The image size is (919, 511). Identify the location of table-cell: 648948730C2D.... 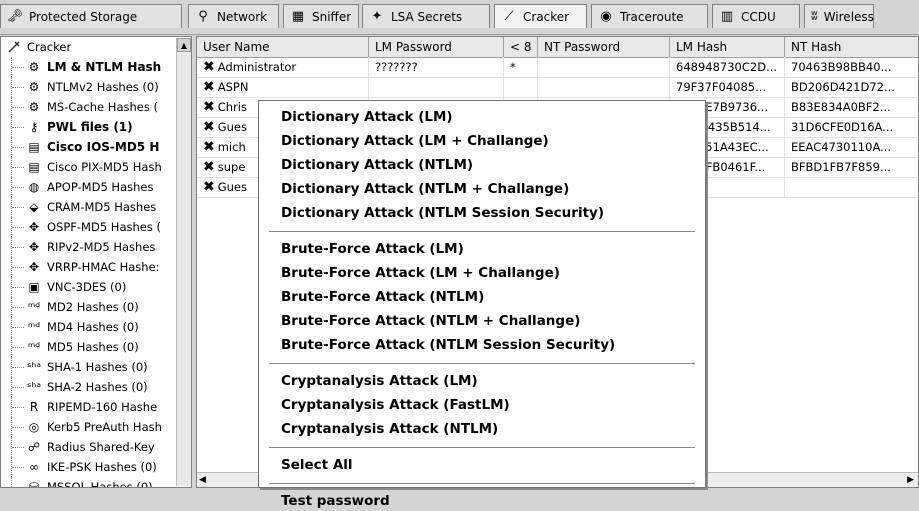
(727, 67).